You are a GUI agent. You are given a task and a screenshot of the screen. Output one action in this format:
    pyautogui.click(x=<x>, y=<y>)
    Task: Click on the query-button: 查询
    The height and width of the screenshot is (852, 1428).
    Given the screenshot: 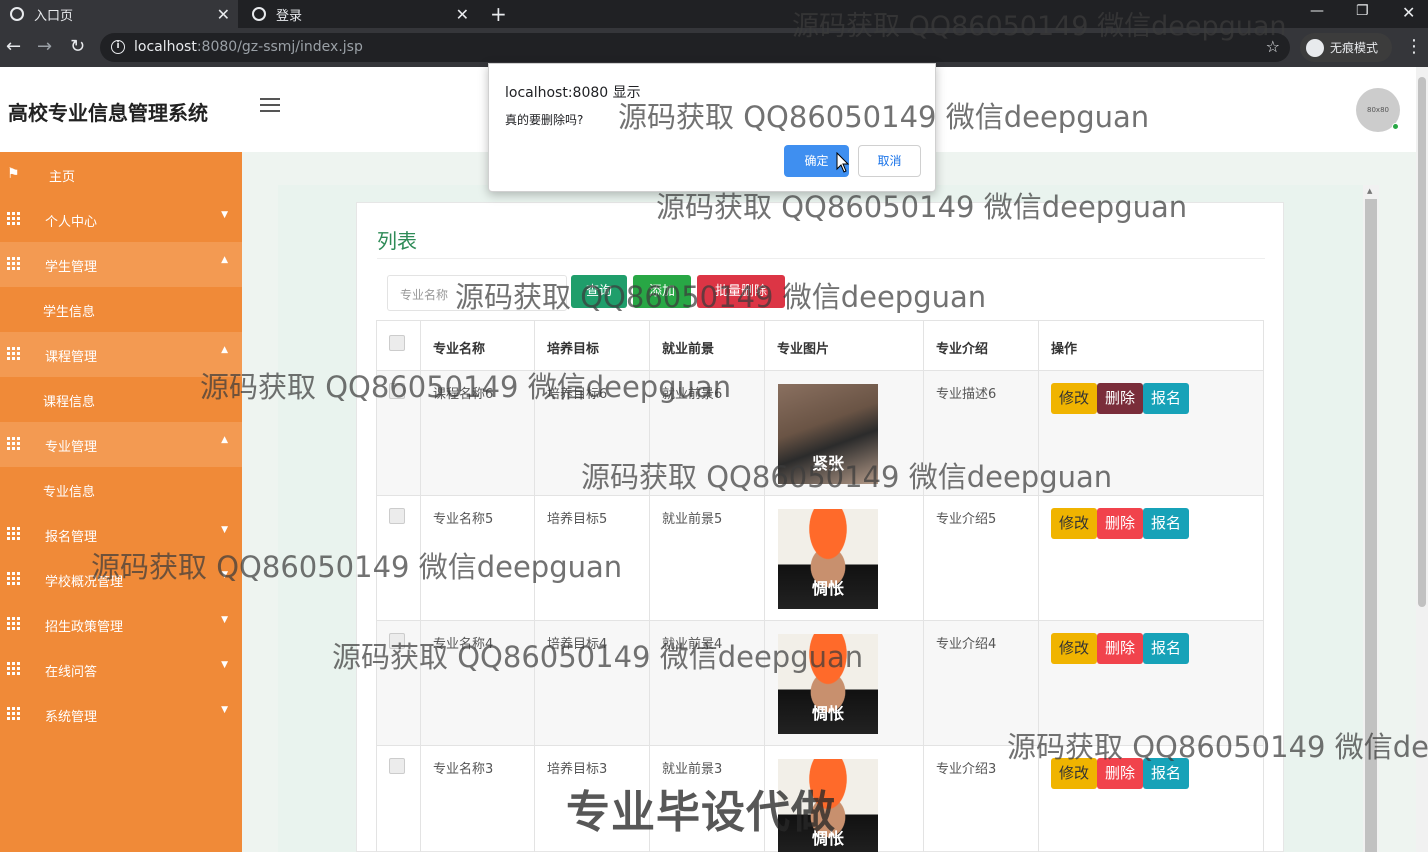 What is the action you would take?
    pyautogui.click(x=599, y=291)
    